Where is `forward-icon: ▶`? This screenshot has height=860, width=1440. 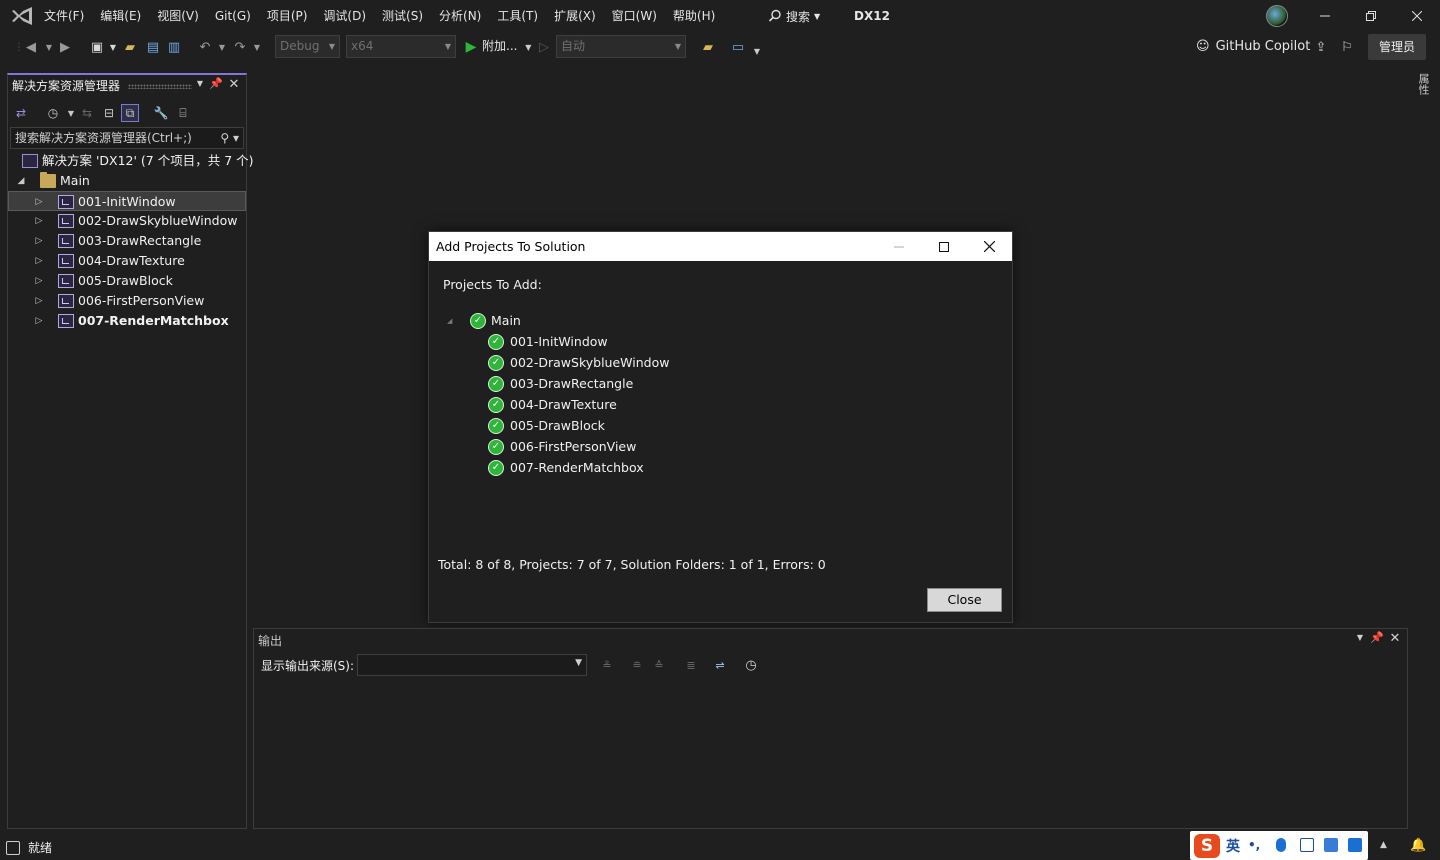
forward-icon: ▶ is located at coordinates (65, 47).